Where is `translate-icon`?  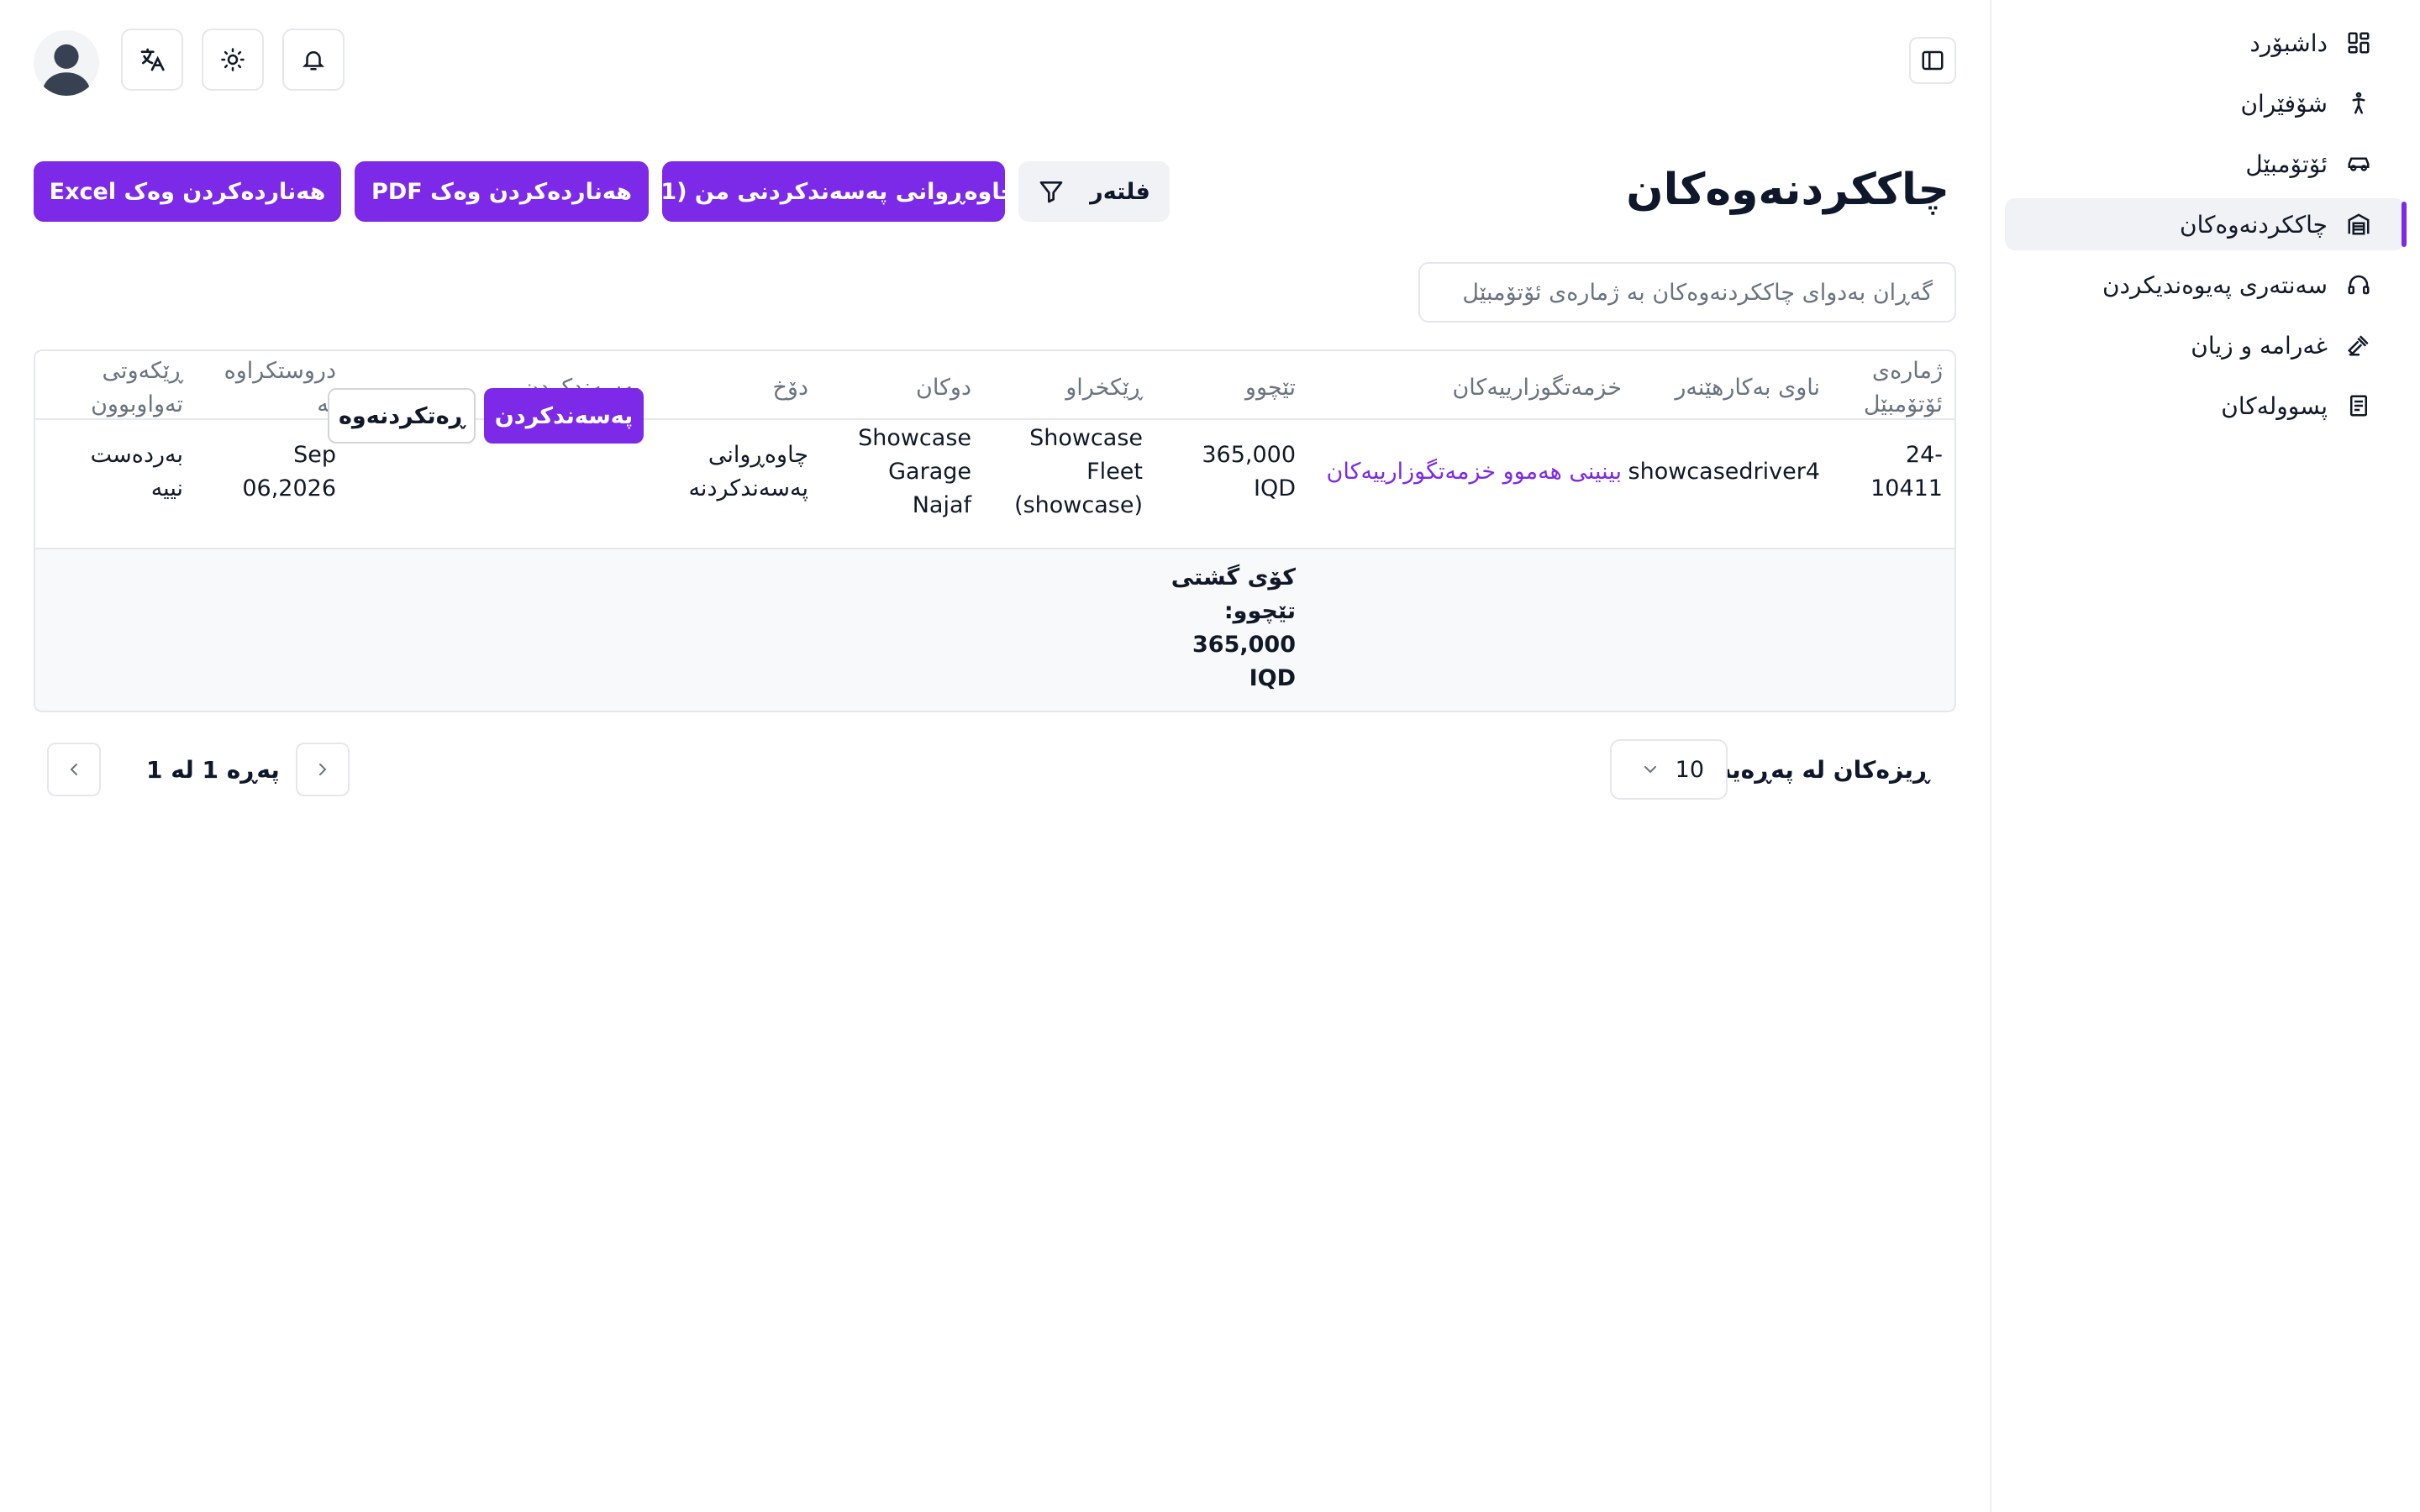 translate-icon is located at coordinates (153, 59).